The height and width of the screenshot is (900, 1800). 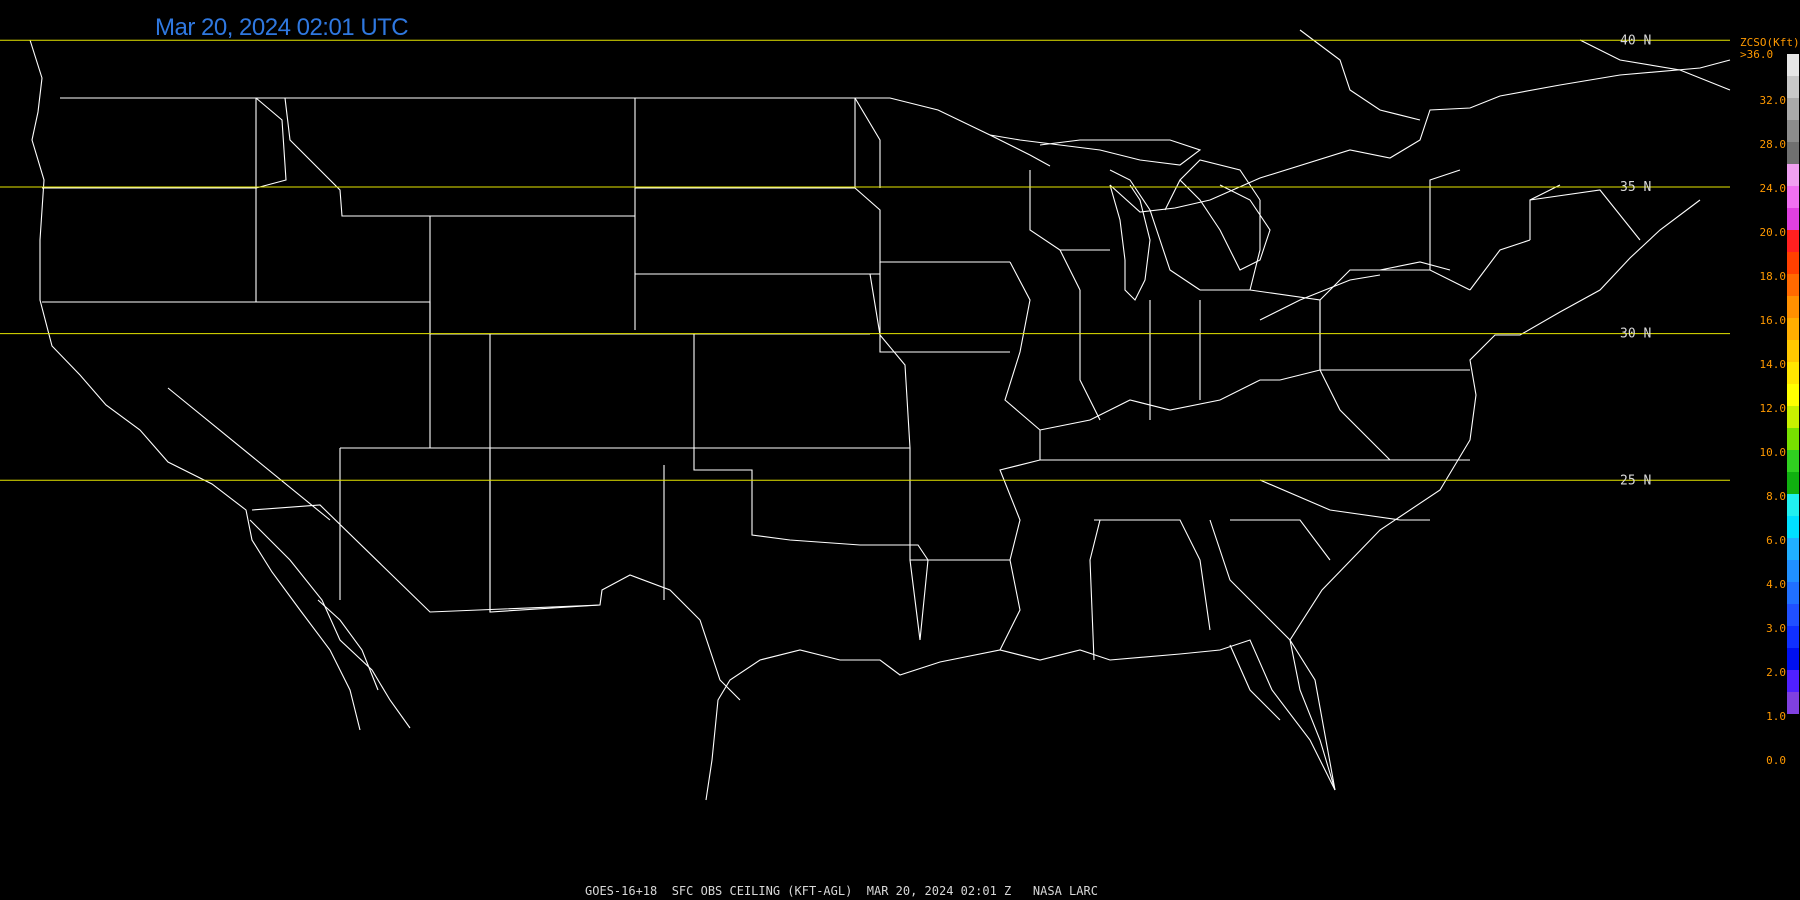 I want to click on latitude-label: 40 N, so click(x=1635, y=40).